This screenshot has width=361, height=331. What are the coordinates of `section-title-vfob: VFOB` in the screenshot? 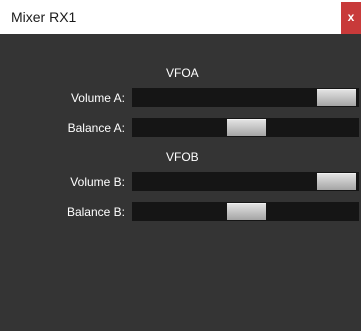 It's located at (182, 157).